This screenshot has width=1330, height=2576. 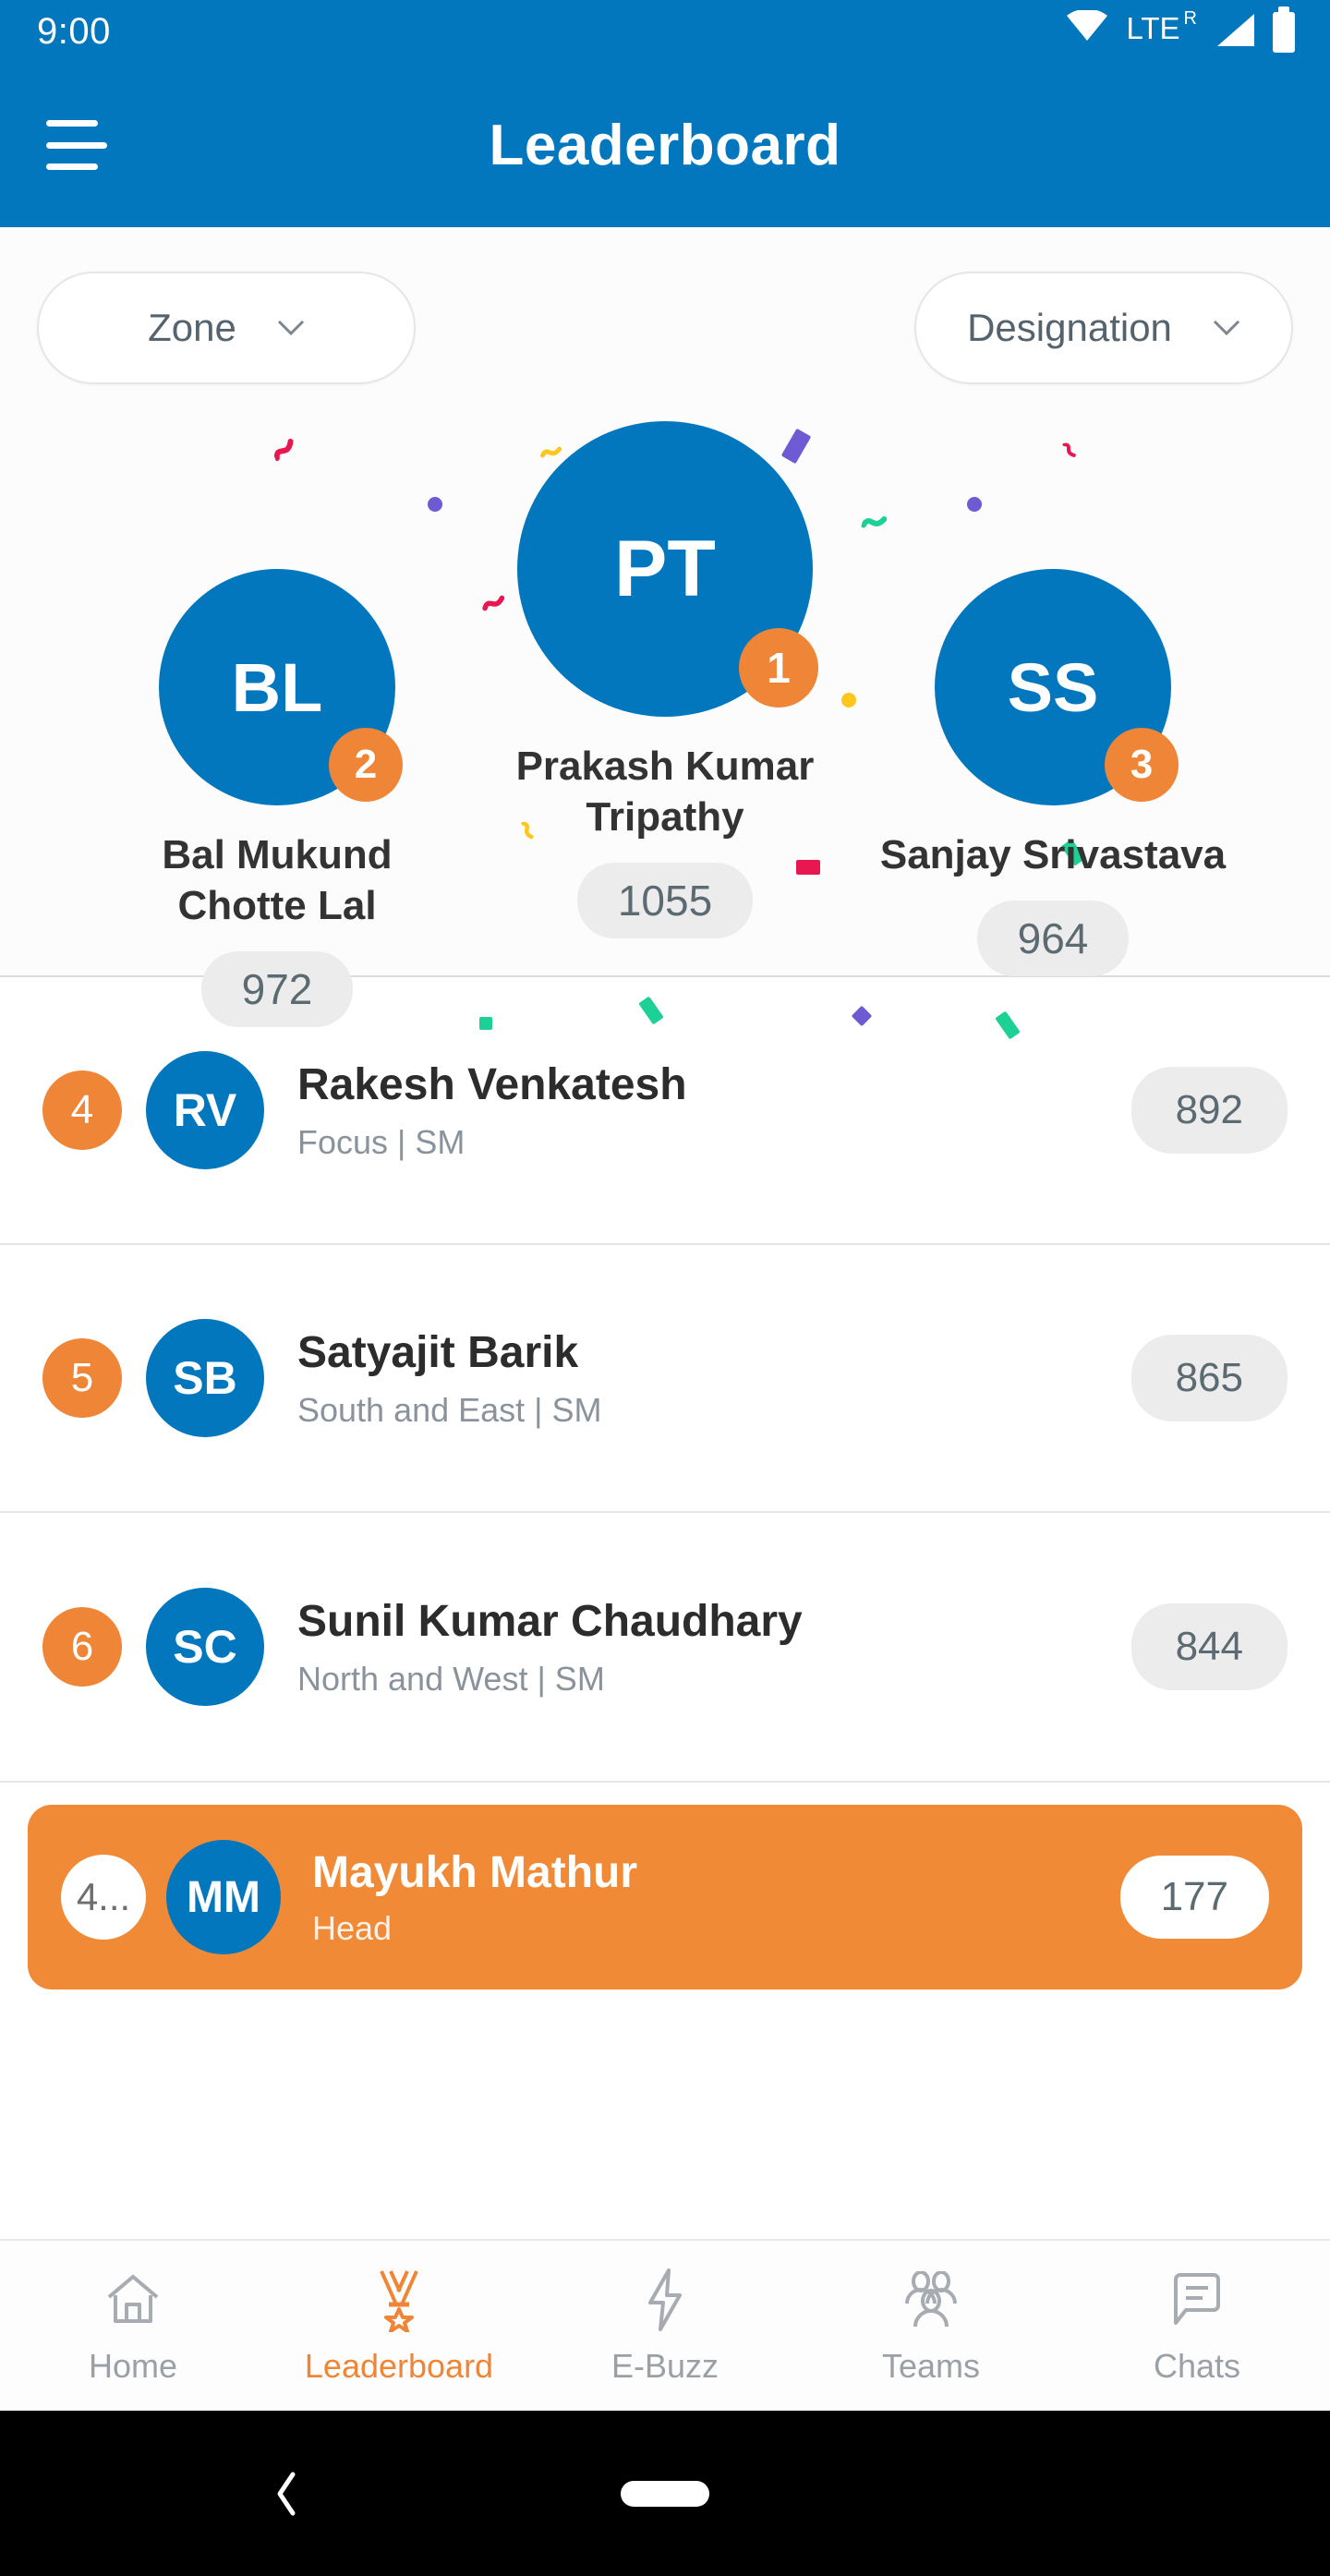 I want to click on rank-badge: 1, so click(x=778, y=667).